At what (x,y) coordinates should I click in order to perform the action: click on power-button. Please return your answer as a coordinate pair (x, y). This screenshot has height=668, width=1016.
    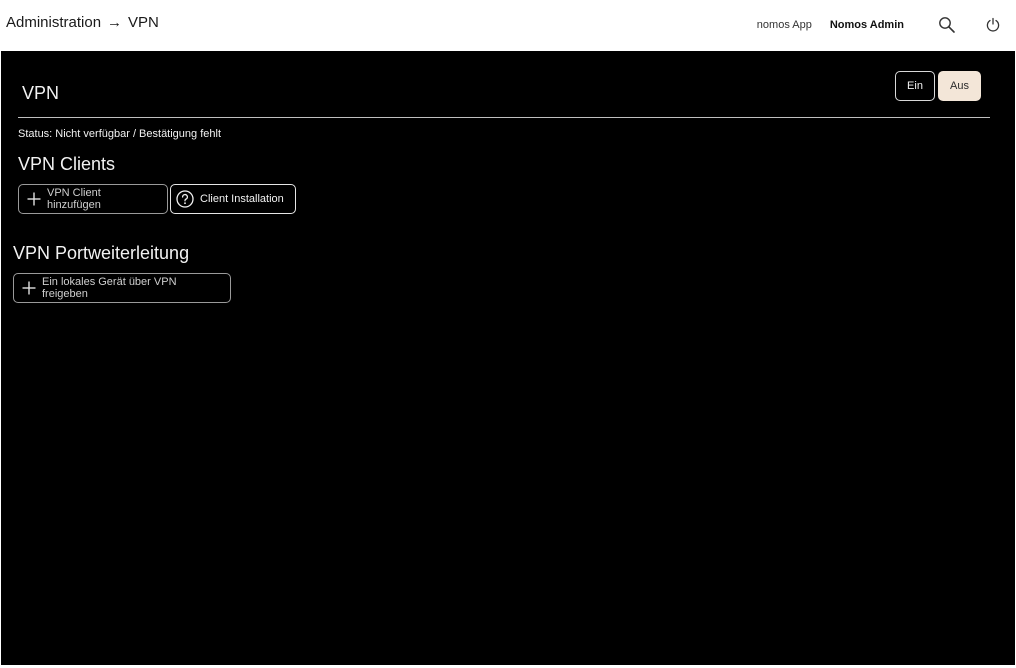
    Looking at the image, I should click on (993, 25).